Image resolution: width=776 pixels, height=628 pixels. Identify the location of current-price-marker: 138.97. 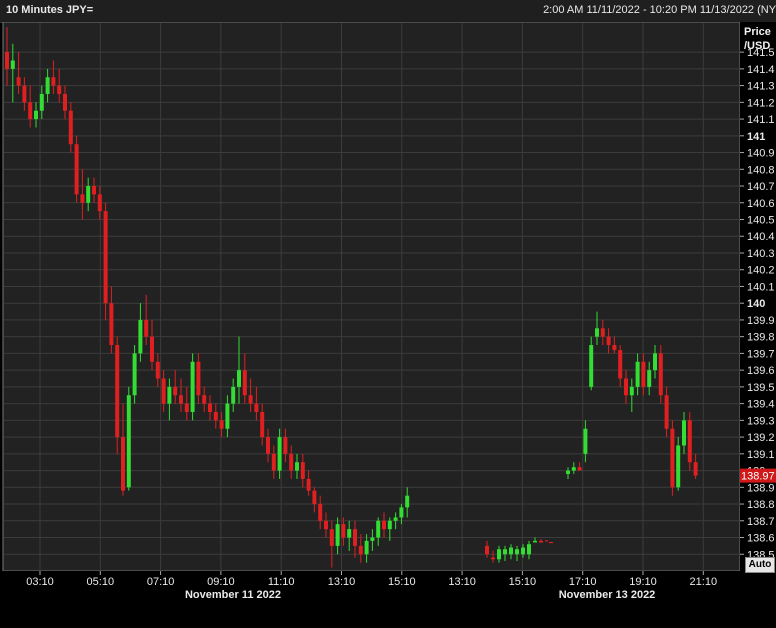
(758, 475).